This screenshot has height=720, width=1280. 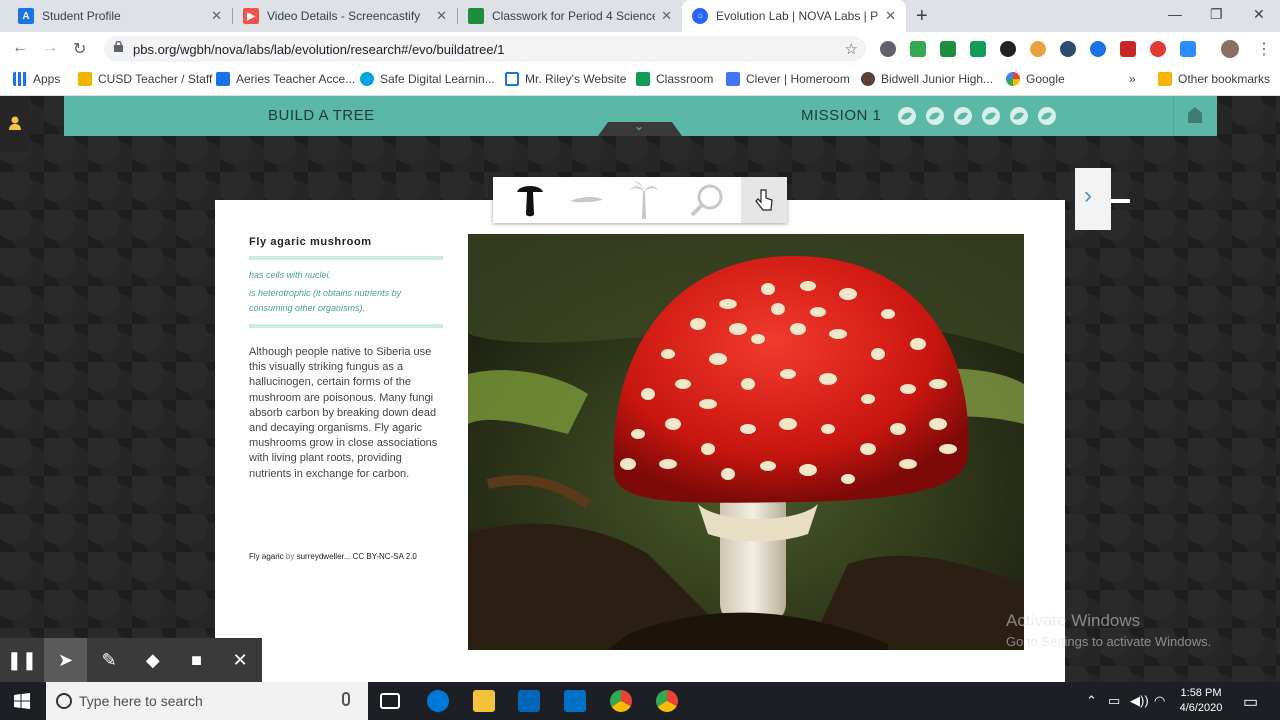 What do you see at coordinates (1114, 701) in the screenshot?
I see `power-icon: ▭` at bounding box center [1114, 701].